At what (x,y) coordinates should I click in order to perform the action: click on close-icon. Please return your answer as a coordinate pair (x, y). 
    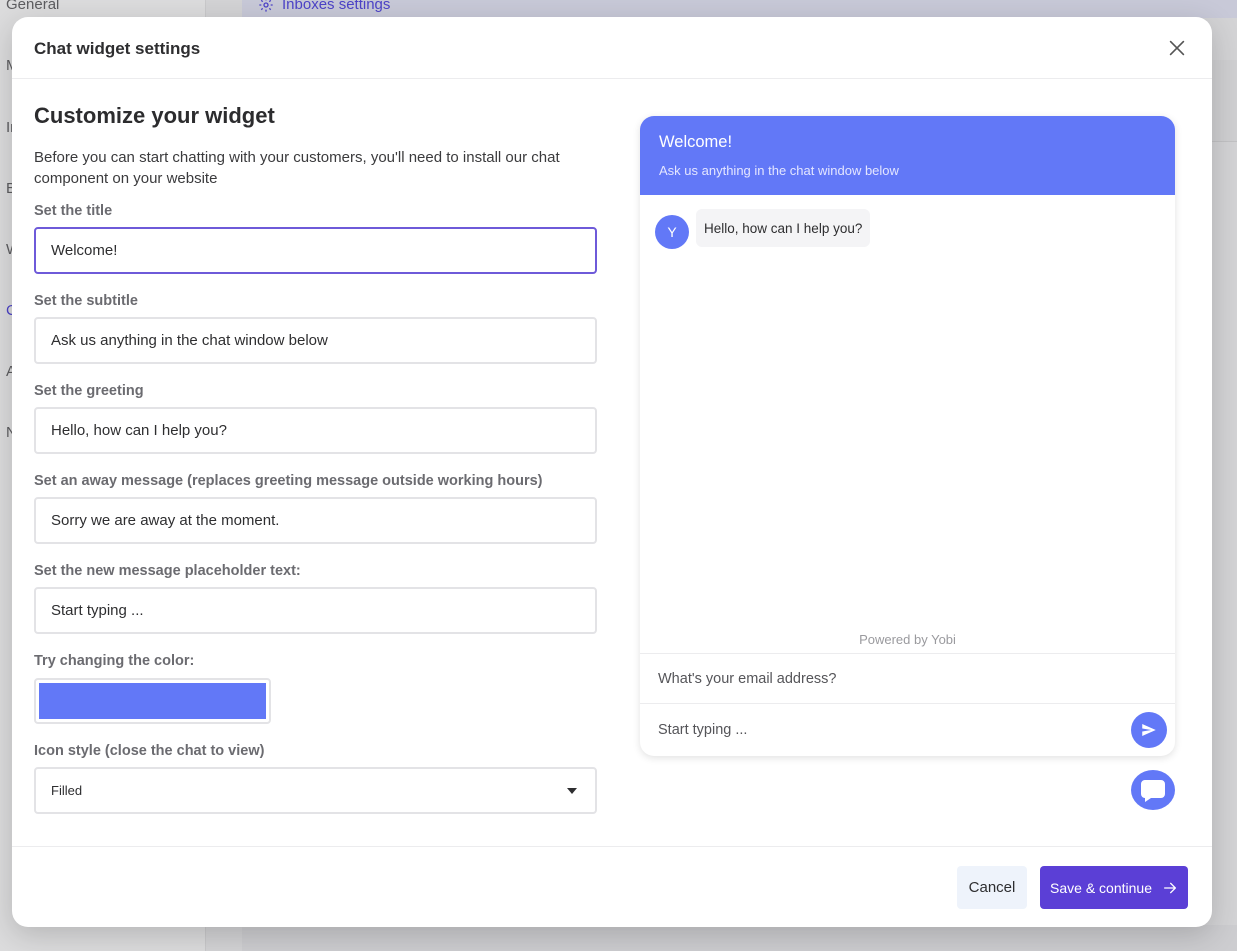
    Looking at the image, I should click on (1177, 48).